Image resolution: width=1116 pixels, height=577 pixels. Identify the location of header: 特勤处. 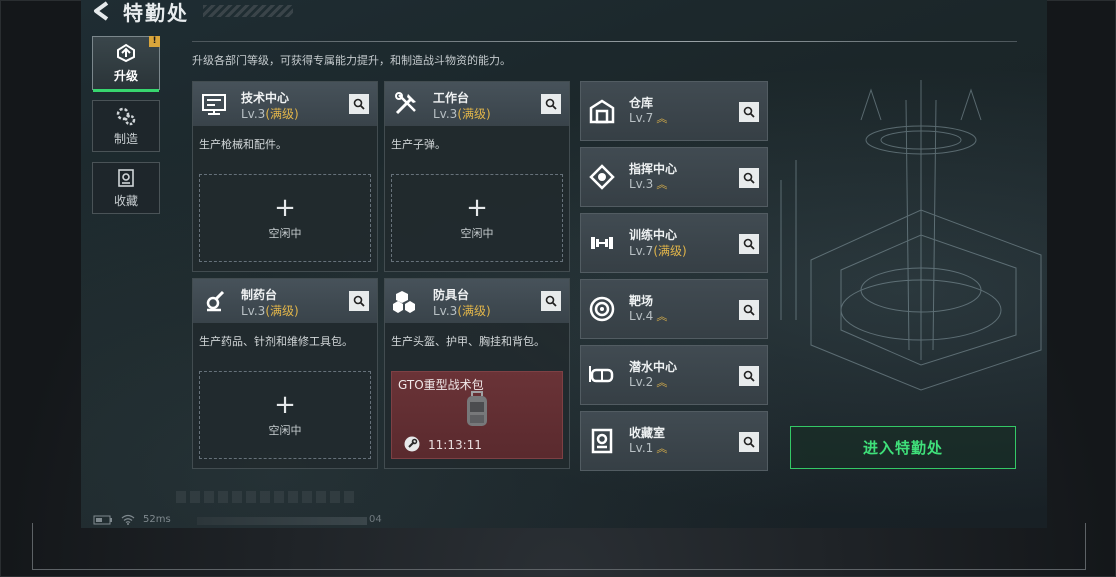
(192, 13).